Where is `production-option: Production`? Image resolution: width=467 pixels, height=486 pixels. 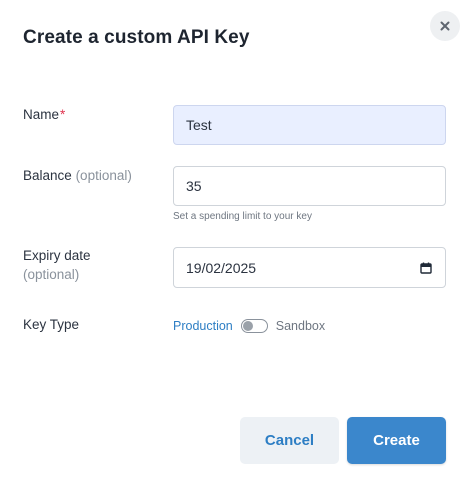
production-option: Production is located at coordinates (203, 326).